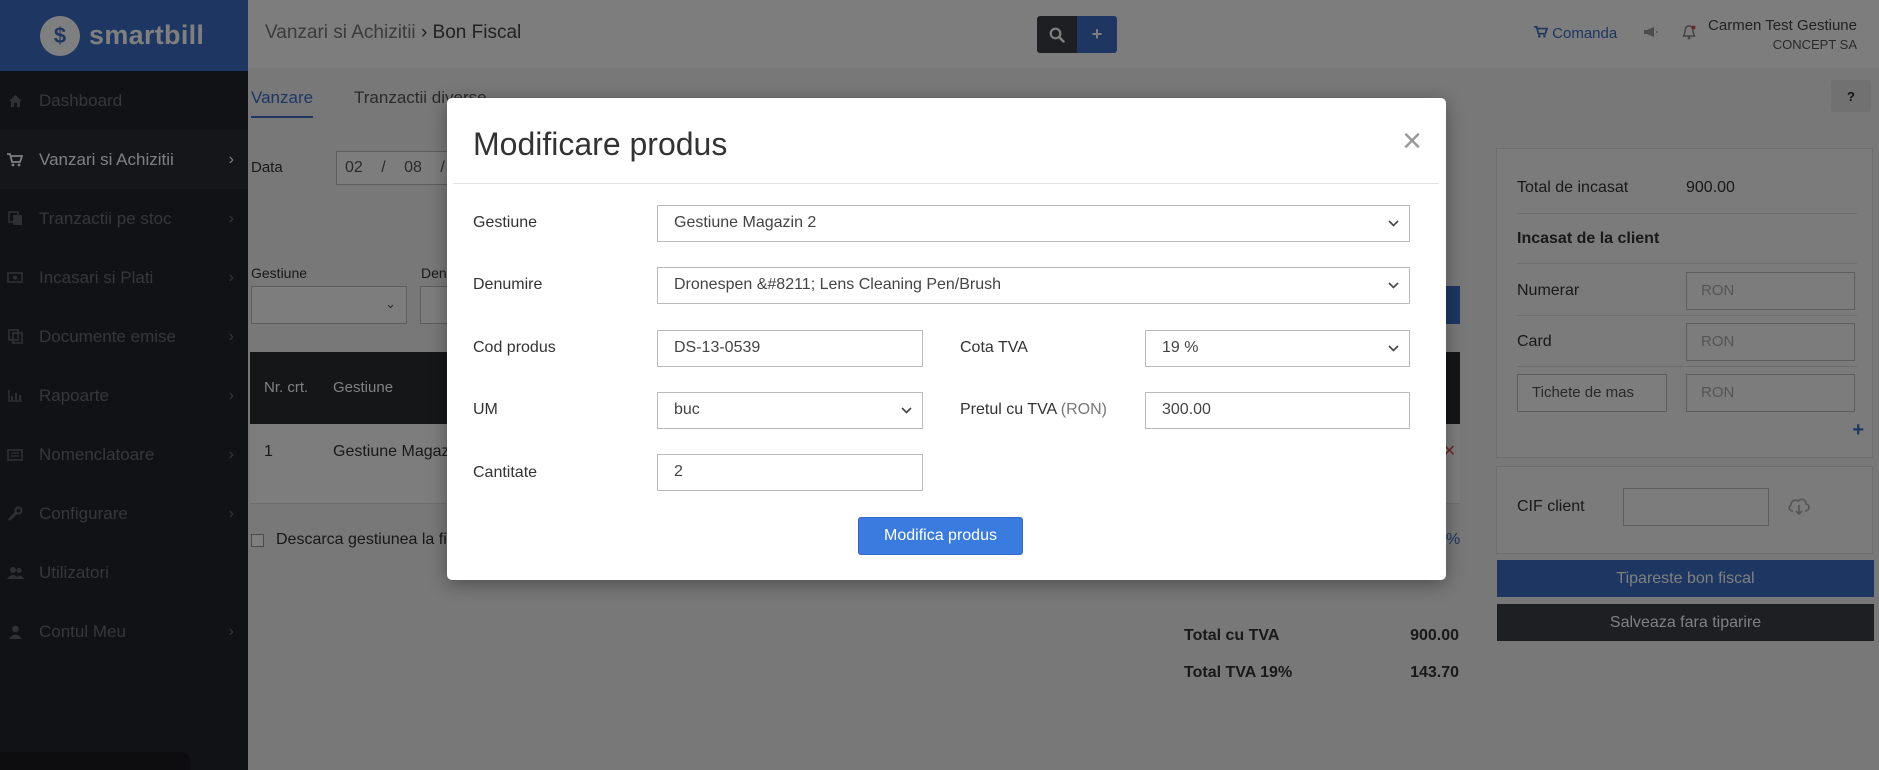 The image size is (1879, 770). What do you see at coordinates (508, 284) in the screenshot?
I see `denumire-label: Denumire` at bounding box center [508, 284].